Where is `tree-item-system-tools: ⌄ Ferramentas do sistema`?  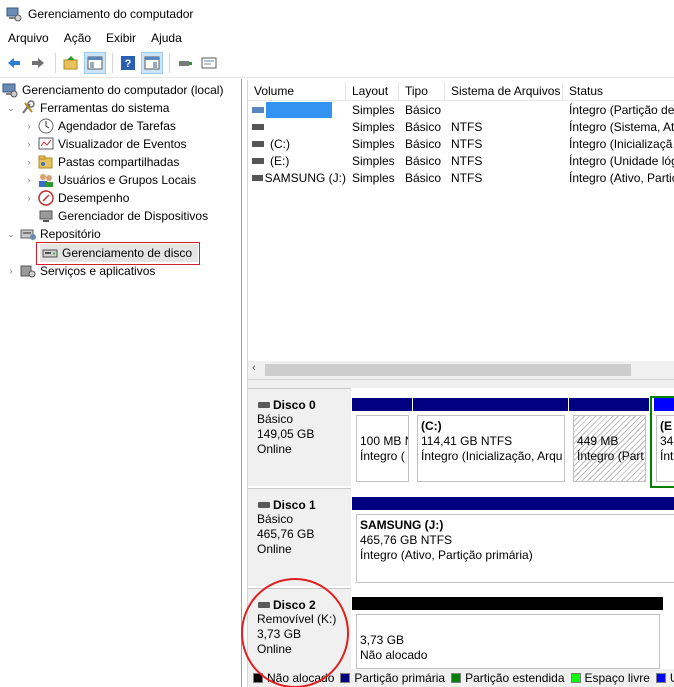
tree-item-system-tools: ⌄ Ferramentas do sistema is located at coordinates (87, 108).